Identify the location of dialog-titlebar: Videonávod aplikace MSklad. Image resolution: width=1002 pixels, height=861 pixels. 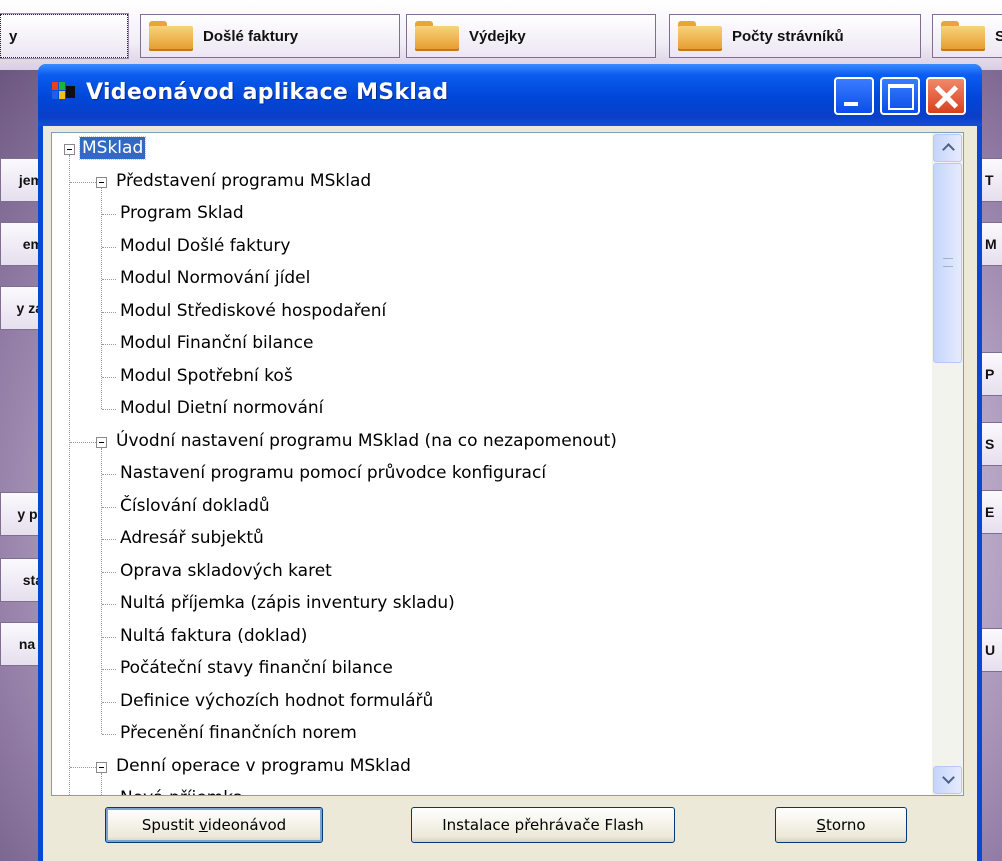
(510, 95).